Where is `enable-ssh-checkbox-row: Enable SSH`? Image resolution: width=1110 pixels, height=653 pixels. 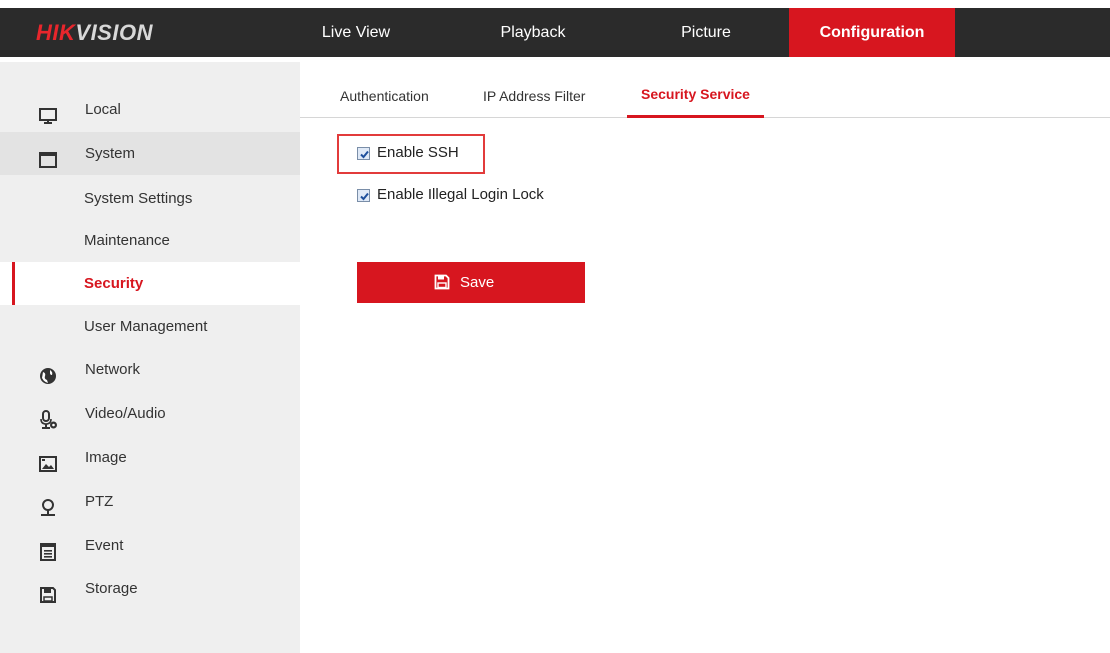
enable-ssh-checkbox-row: Enable SSH is located at coordinates (422, 153).